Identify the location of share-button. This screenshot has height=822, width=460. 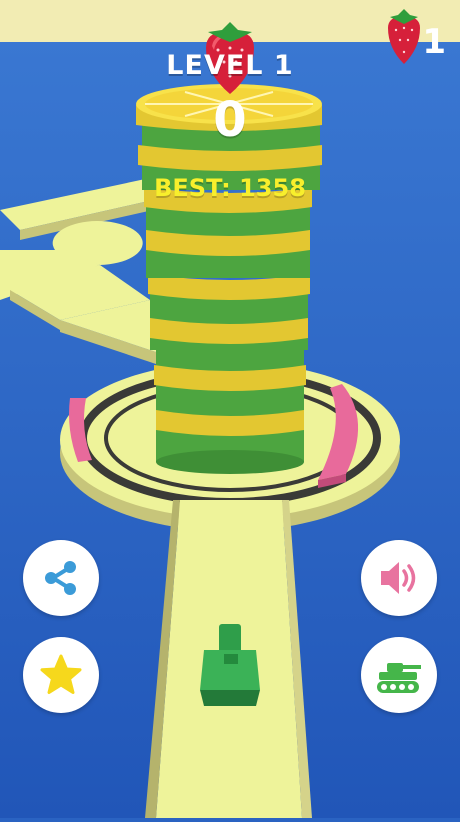
(61, 578).